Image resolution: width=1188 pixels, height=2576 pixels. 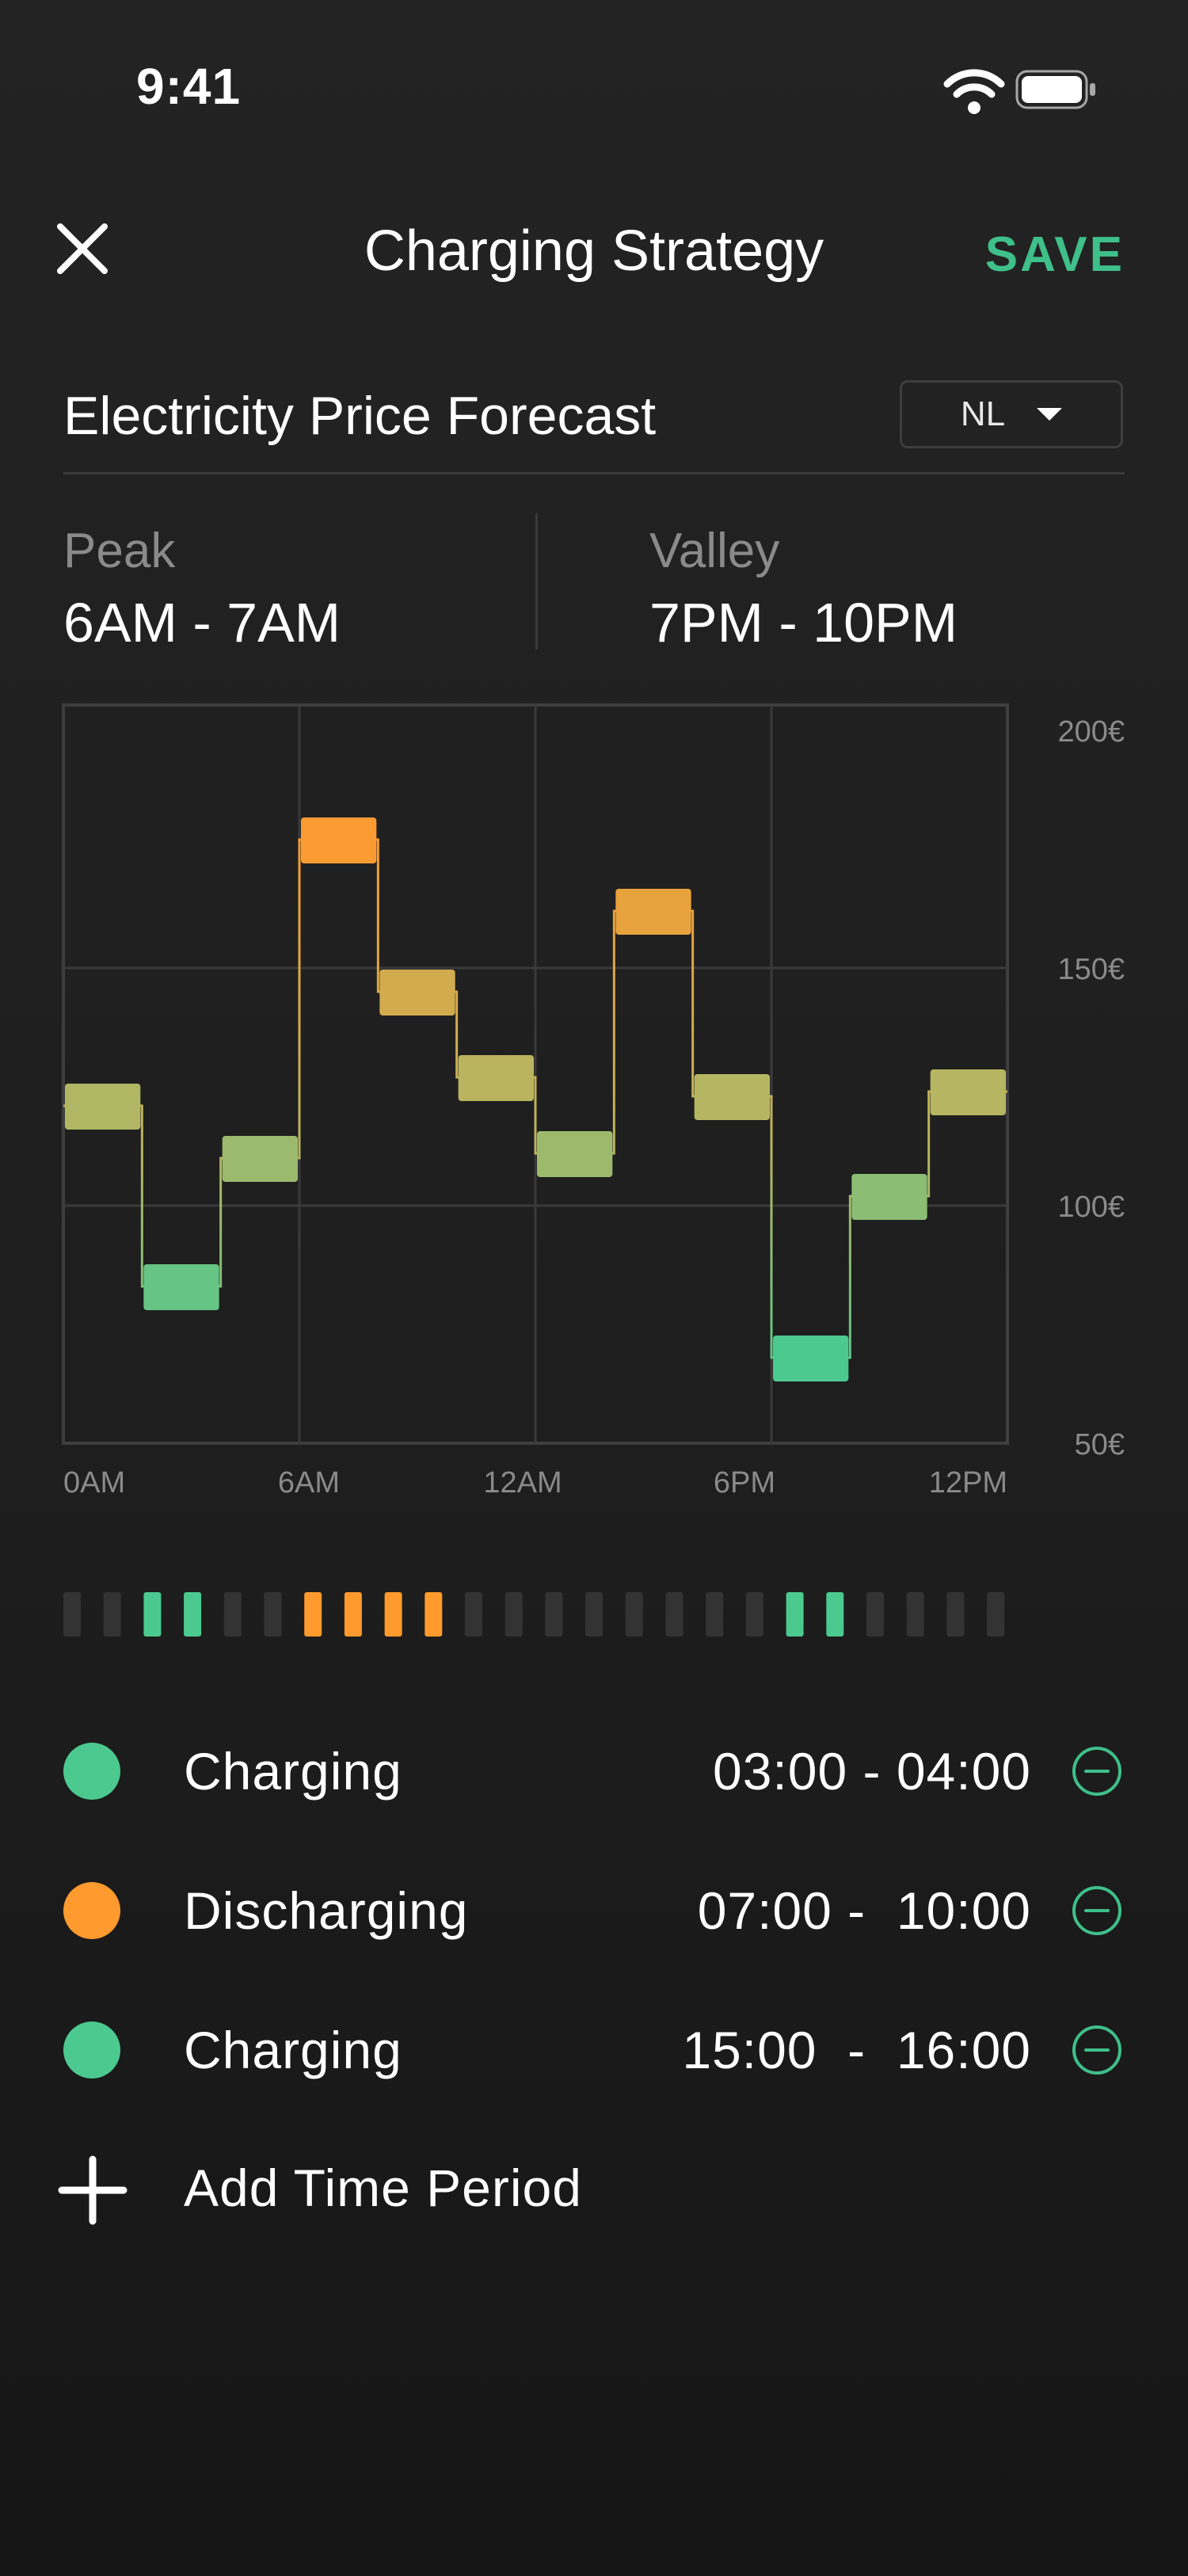 What do you see at coordinates (1055, 255) in the screenshot?
I see `save-button: SAVE` at bounding box center [1055, 255].